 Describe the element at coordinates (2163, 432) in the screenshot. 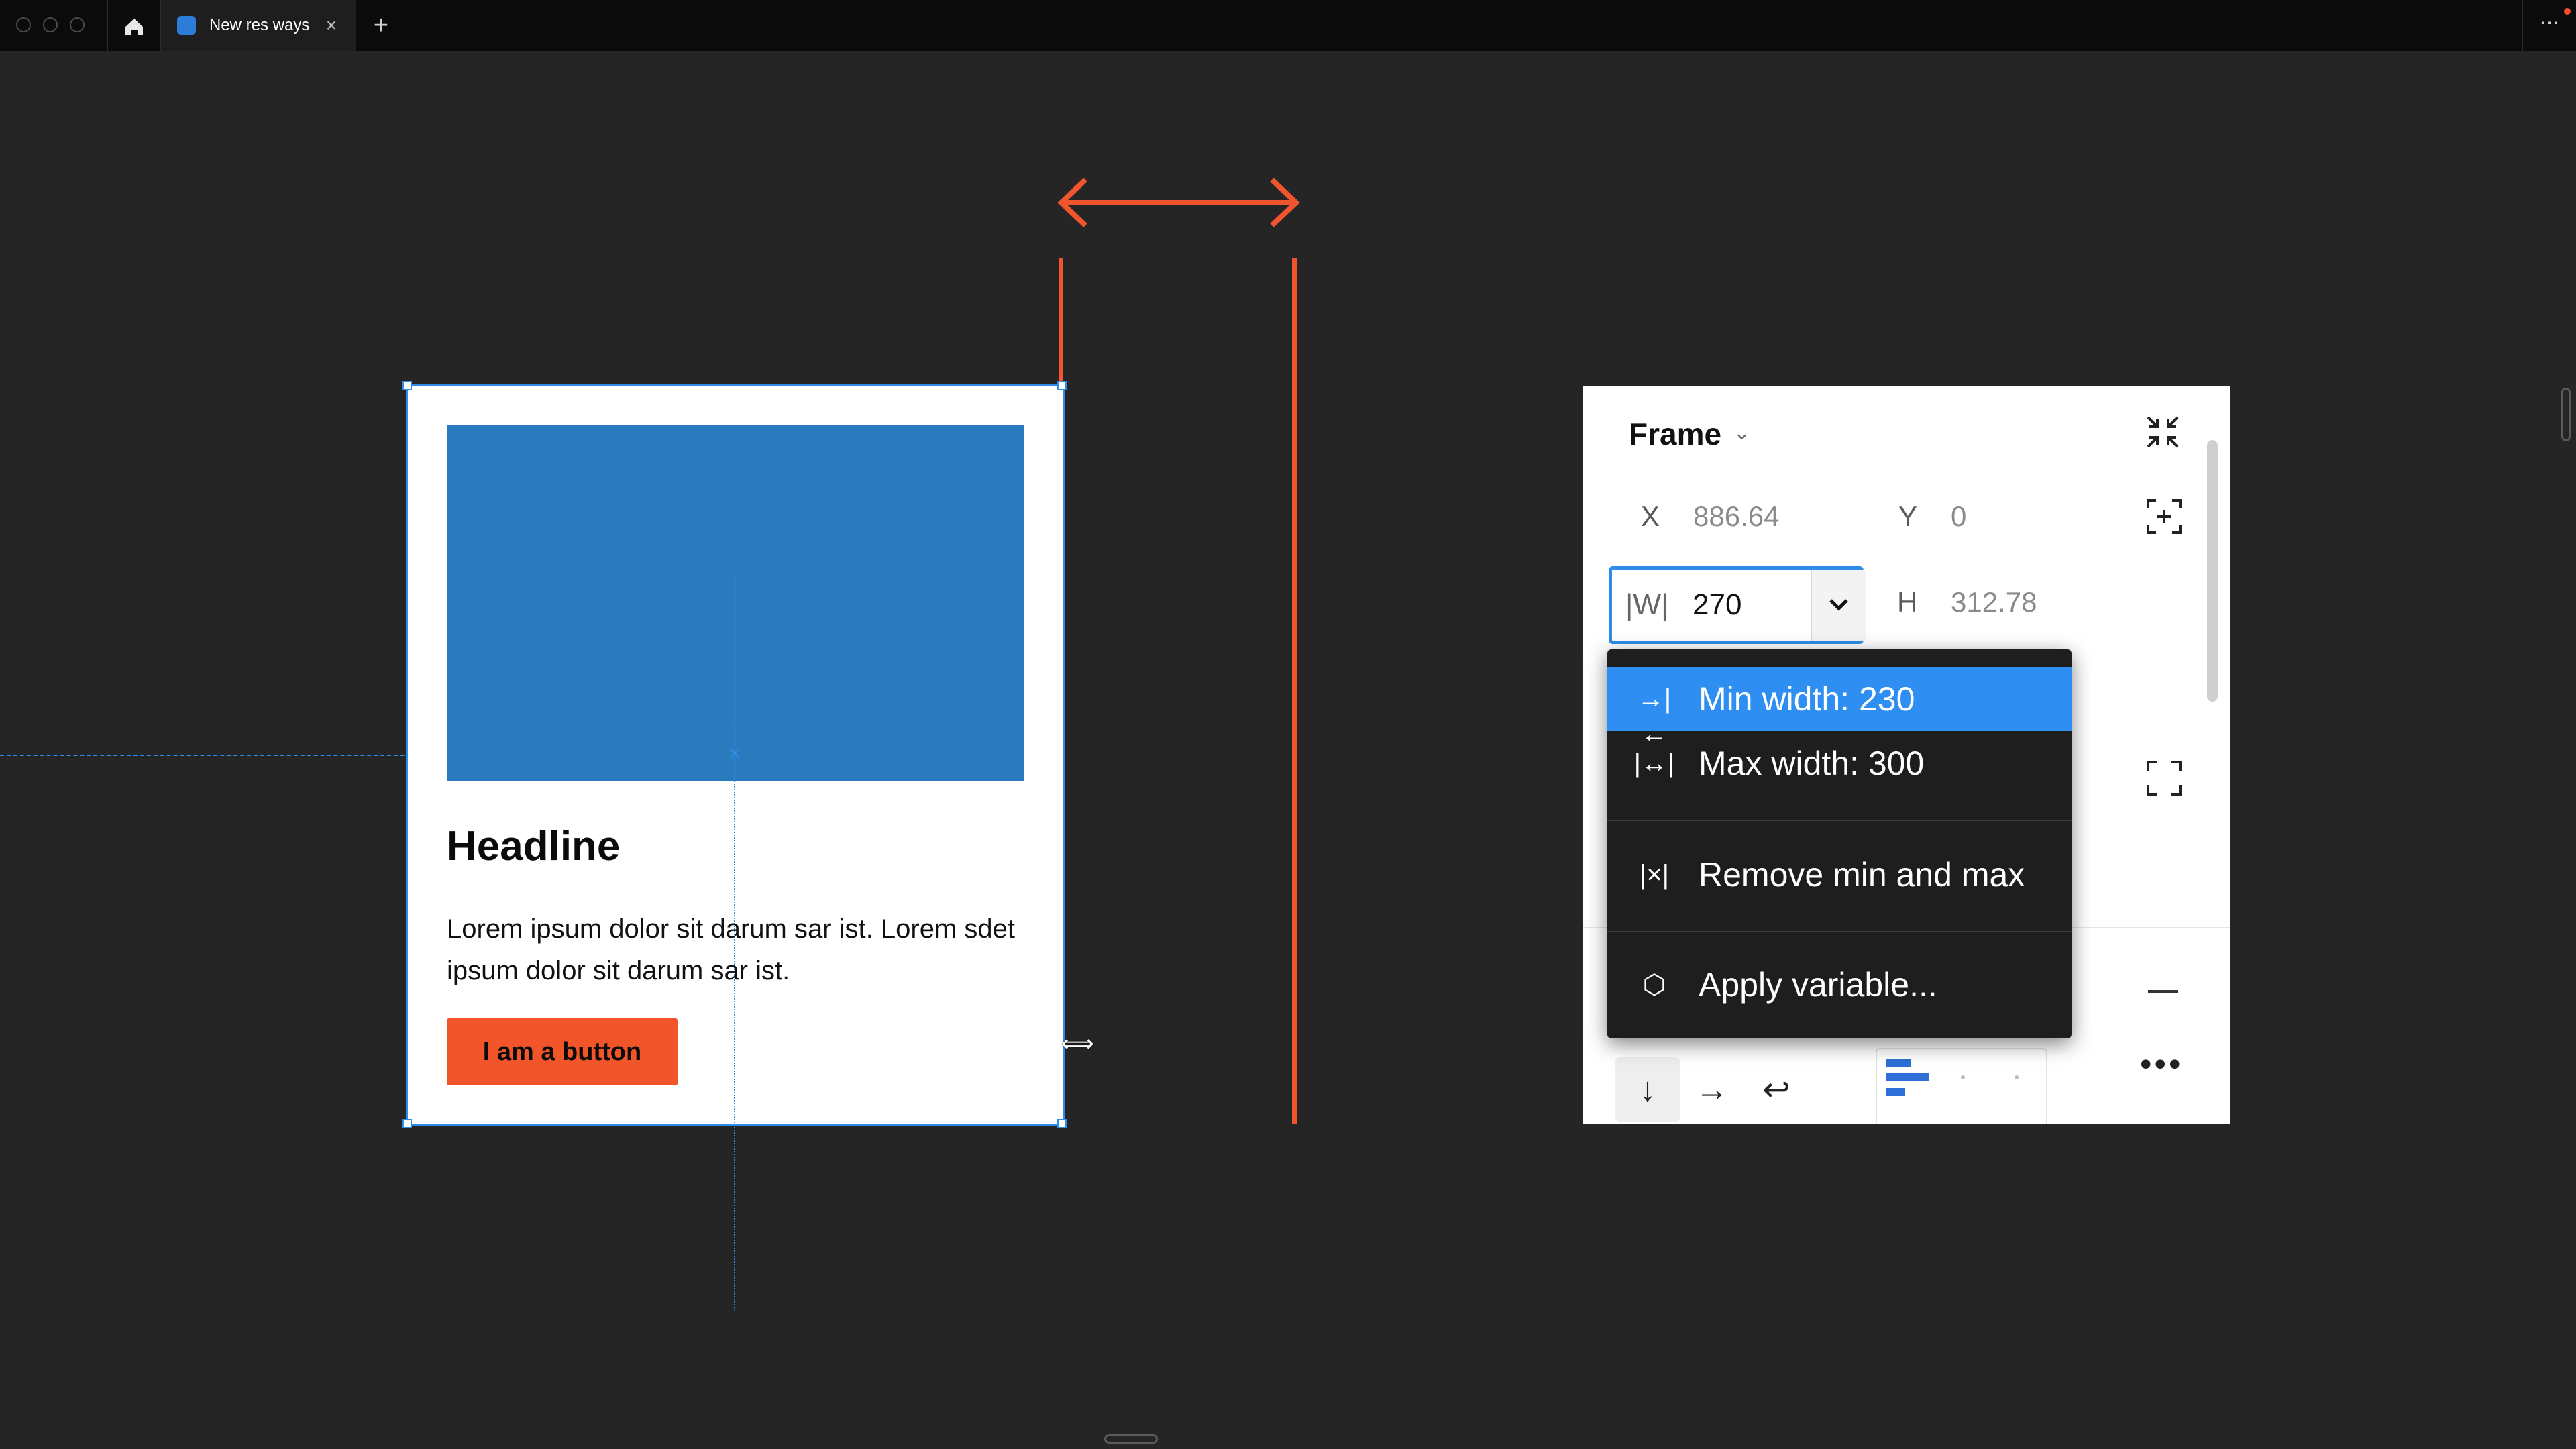

I see `collapse-icon` at that location.